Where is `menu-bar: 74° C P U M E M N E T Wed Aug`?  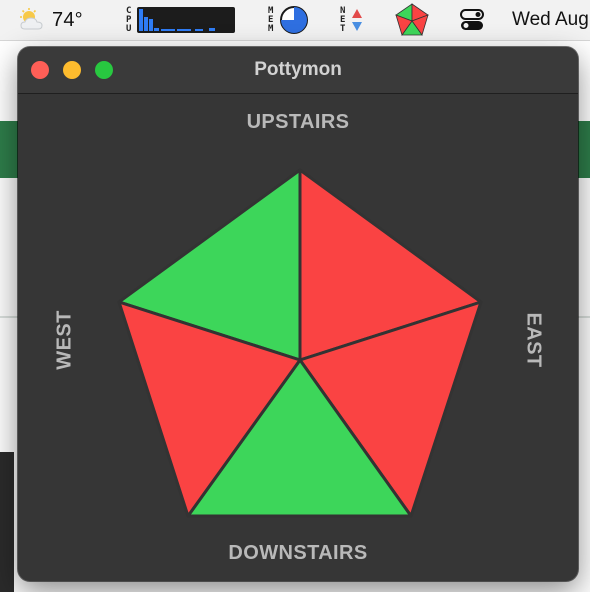 menu-bar: 74° C P U M E M N E T Wed Aug is located at coordinates (295, 20).